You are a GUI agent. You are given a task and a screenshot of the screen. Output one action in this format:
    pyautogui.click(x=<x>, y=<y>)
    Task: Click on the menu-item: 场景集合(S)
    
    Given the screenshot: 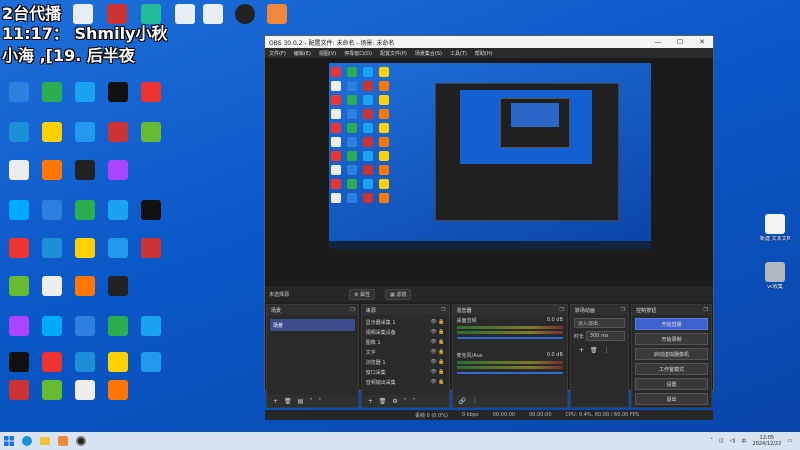 What is the action you would take?
    pyautogui.click(x=428, y=53)
    